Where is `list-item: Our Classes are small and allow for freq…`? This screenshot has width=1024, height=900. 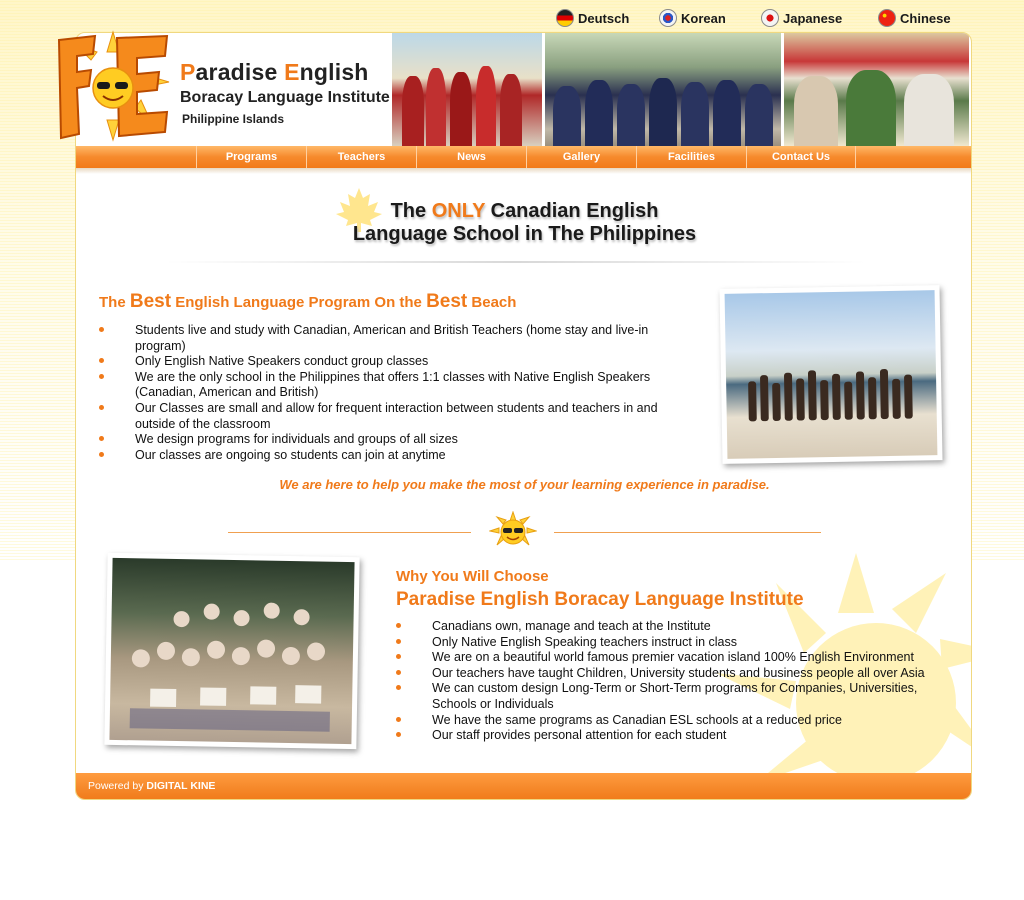
list-item: Our Classes are small and allow for freq… is located at coordinates (394, 416).